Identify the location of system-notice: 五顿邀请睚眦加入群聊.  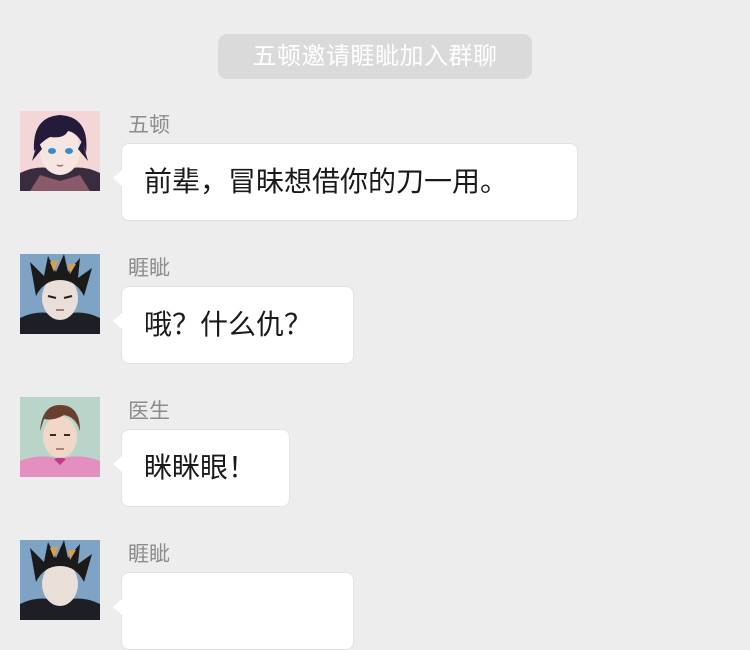
(375, 56).